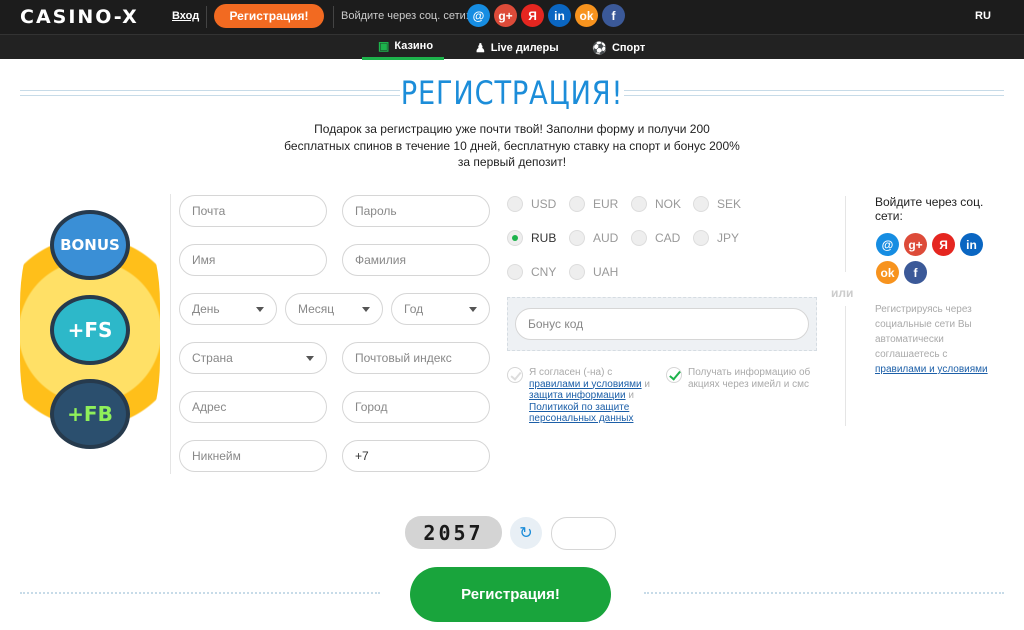 The width and height of the screenshot is (1024, 630). I want to click on country-select-label: Страна, so click(212, 358).